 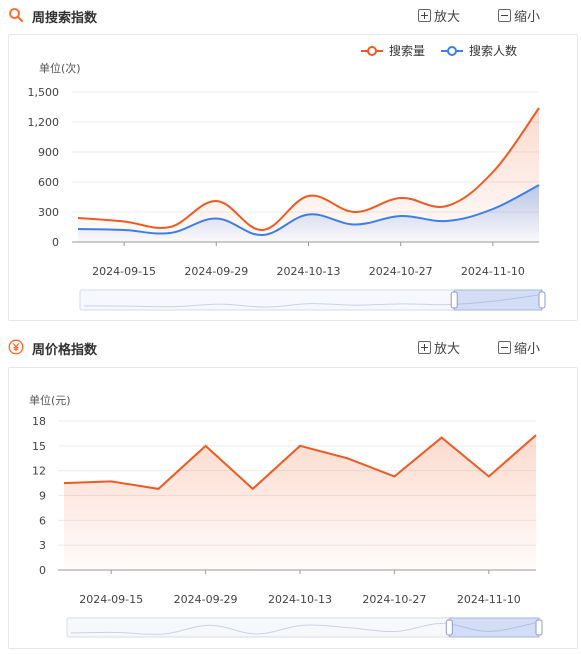 I want to click on price-index-header: 周价格指数 放大 缩小, so click(x=290, y=348).